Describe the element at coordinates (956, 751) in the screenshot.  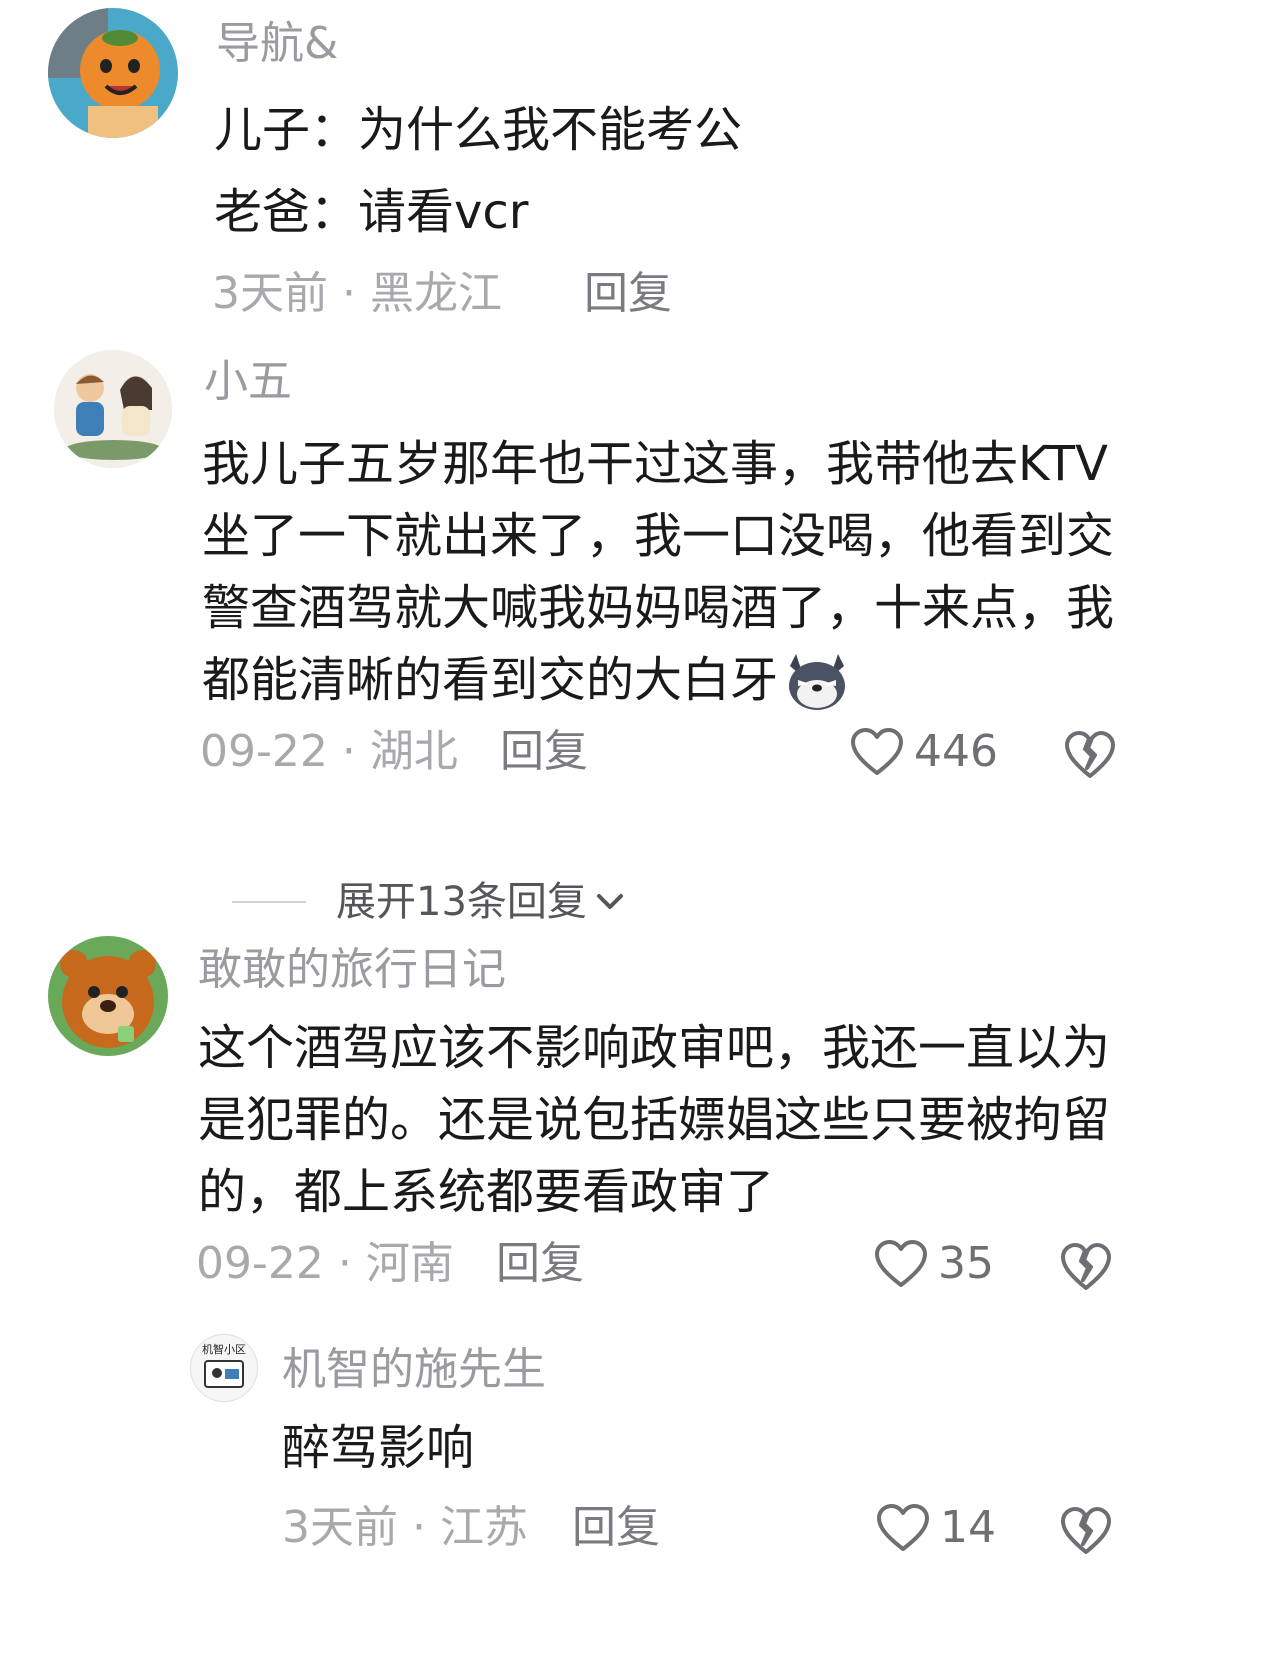
I see `like-count: 446` at that location.